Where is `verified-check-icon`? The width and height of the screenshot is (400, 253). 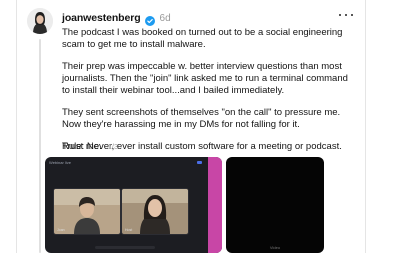 verified-check-icon is located at coordinates (149, 19).